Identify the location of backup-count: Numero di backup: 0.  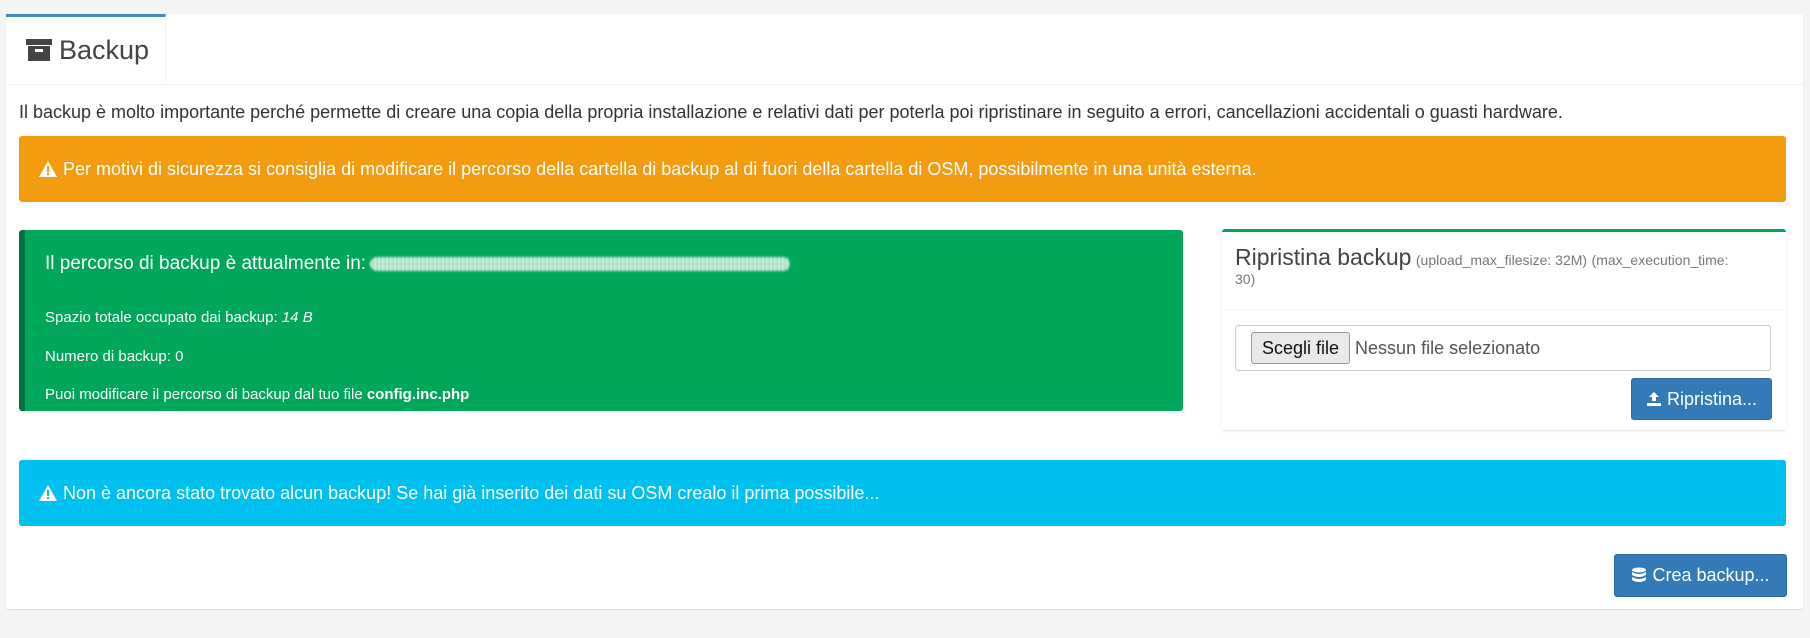
(114, 356).